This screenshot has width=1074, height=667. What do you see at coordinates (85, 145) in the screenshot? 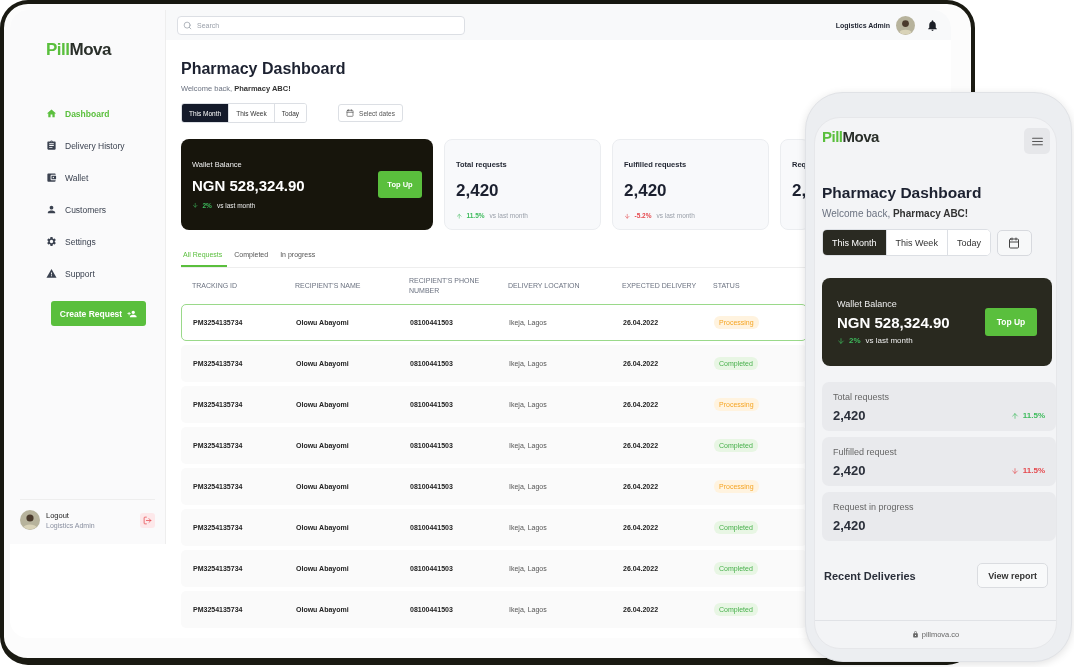
I see `nav-item: Delivery History` at bounding box center [85, 145].